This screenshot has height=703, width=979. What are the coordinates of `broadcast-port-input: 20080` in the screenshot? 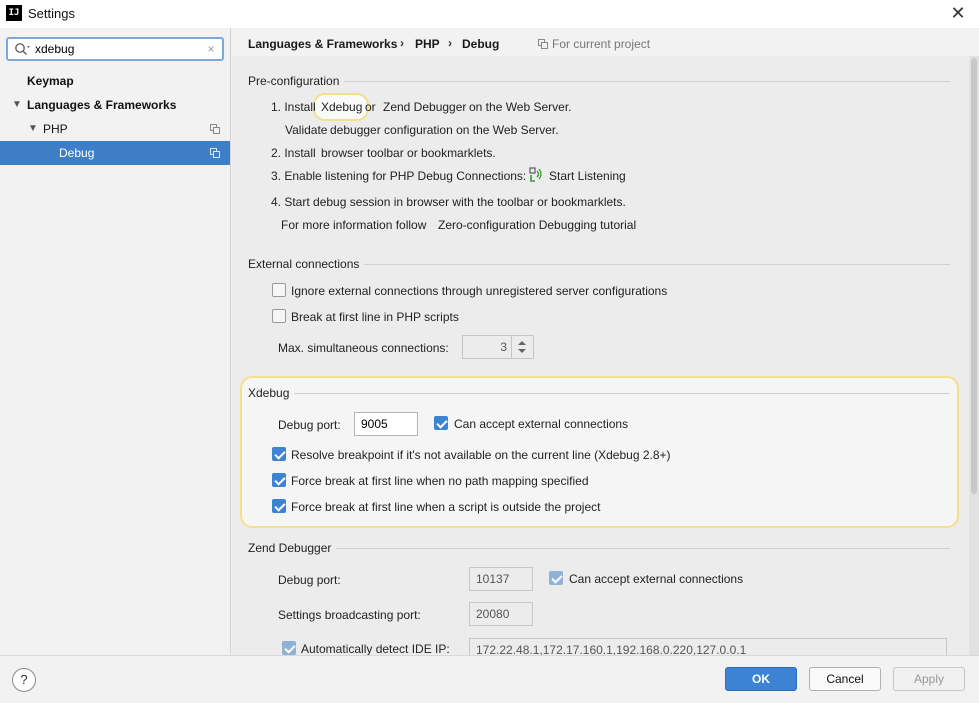 It's located at (501, 614).